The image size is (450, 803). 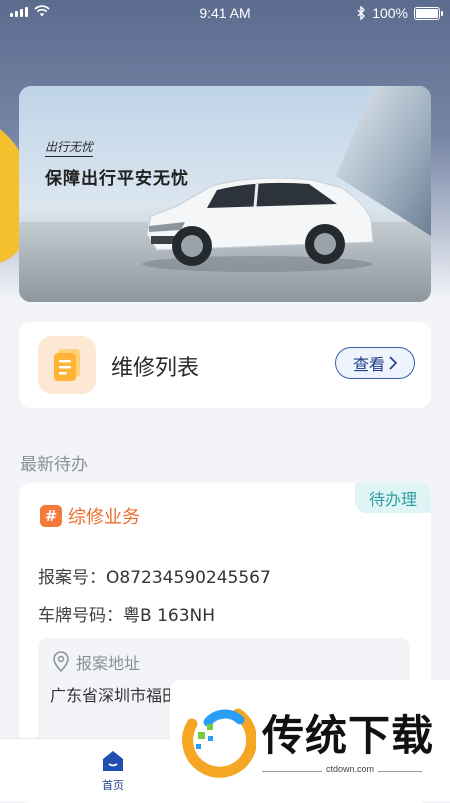 I want to click on watermark-logo, so click(x=219, y=743).